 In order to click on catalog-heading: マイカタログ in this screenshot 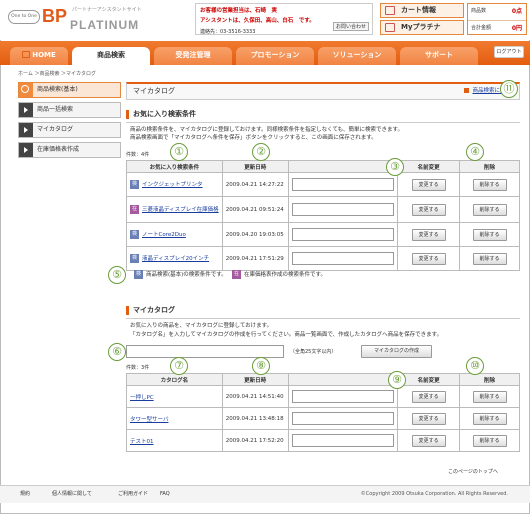, I will do `click(150, 310)`.